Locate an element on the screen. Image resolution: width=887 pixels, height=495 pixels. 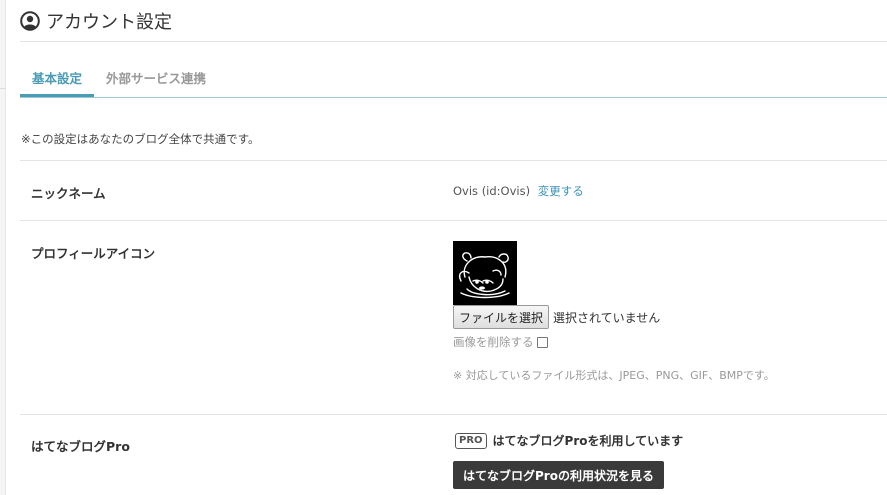
delete-image-label: 画像を削除する is located at coordinates (493, 342).